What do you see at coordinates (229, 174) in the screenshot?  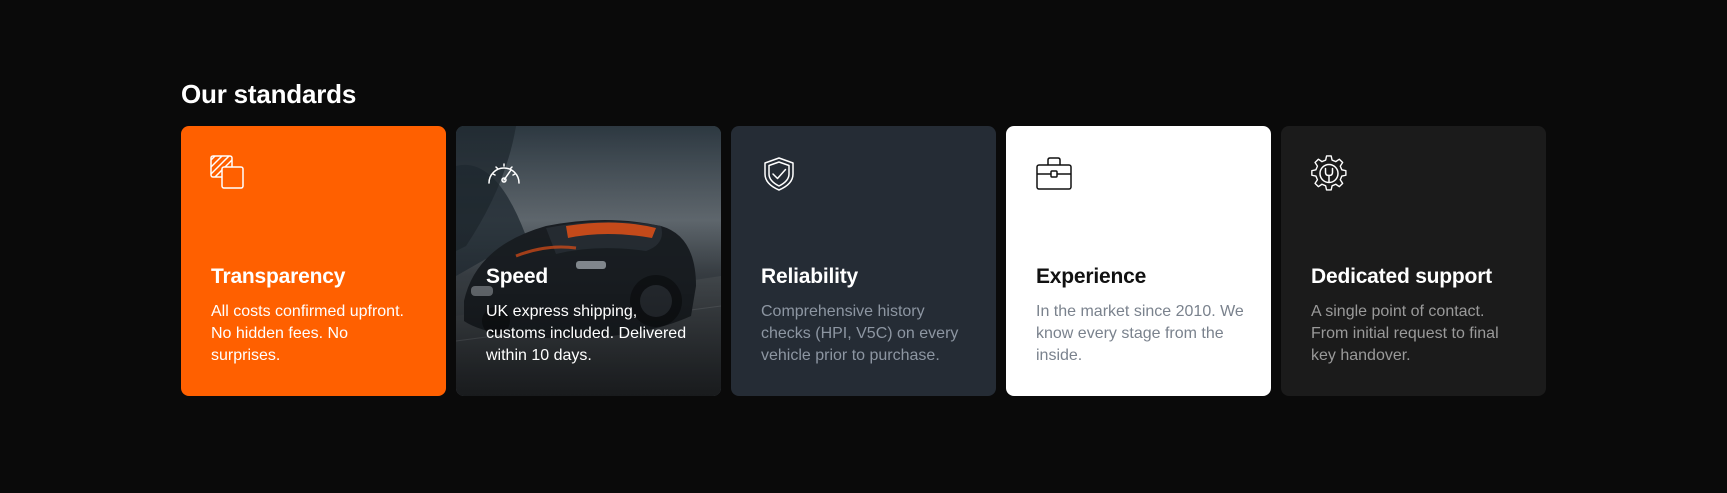 I see `overlapping-squares-icon` at bounding box center [229, 174].